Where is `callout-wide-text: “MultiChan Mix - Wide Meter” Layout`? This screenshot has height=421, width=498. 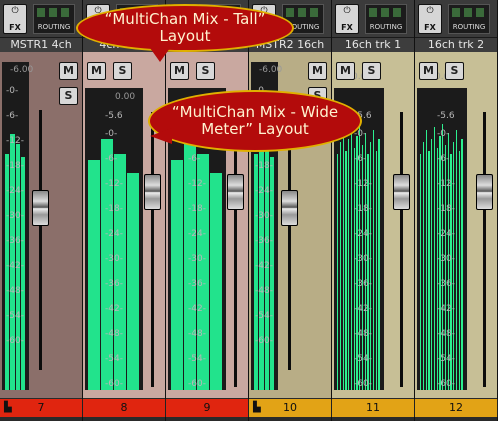 callout-wide-text: “MultiChan Mix - Wide Meter” Layout is located at coordinates (255, 120).